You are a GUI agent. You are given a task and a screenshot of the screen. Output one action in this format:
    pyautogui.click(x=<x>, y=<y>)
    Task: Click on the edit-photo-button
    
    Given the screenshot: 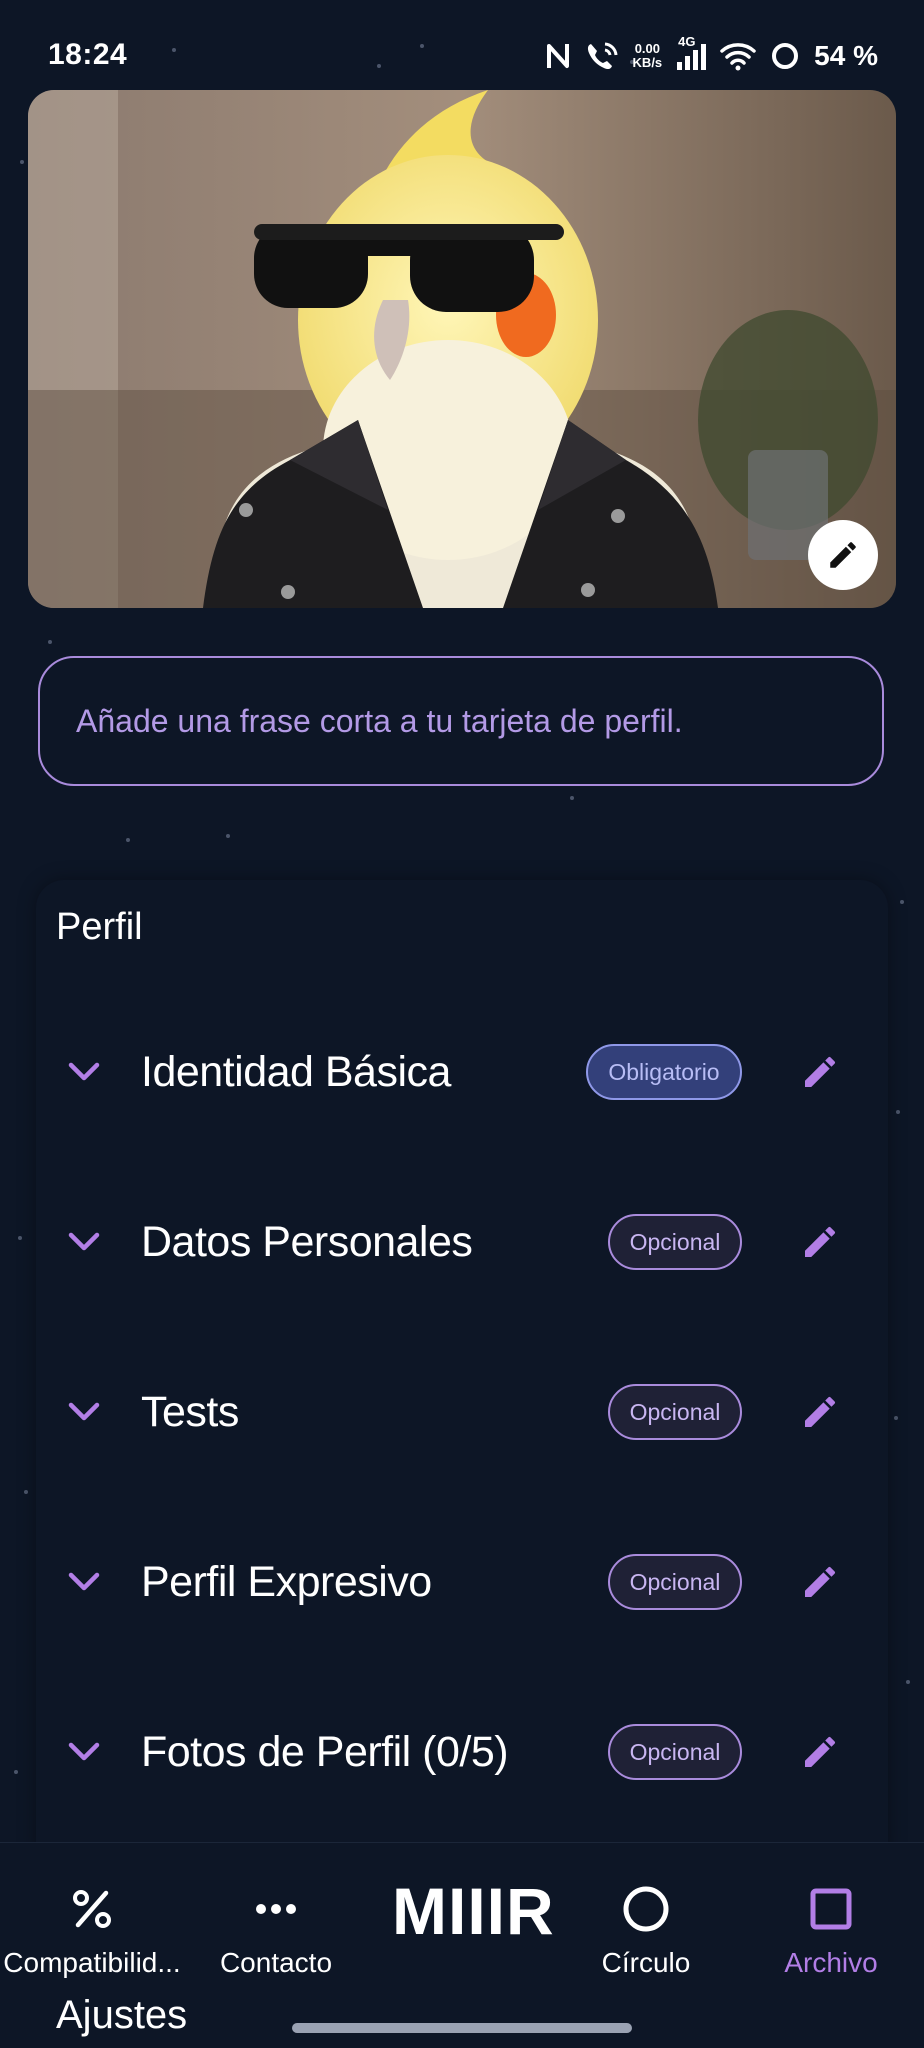 What is the action you would take?
    pyautogui.click(x=843, y=555)
    